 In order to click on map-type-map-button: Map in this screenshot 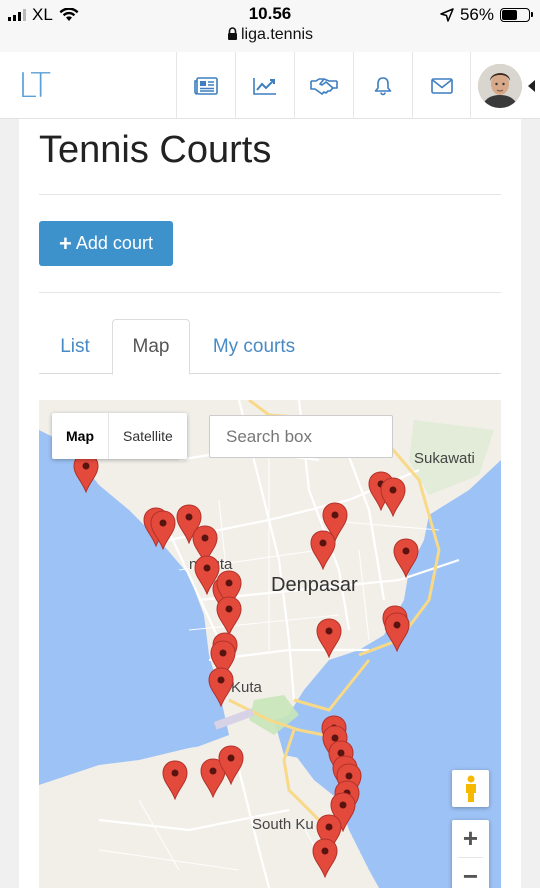, I will do `click(80, 436)`.